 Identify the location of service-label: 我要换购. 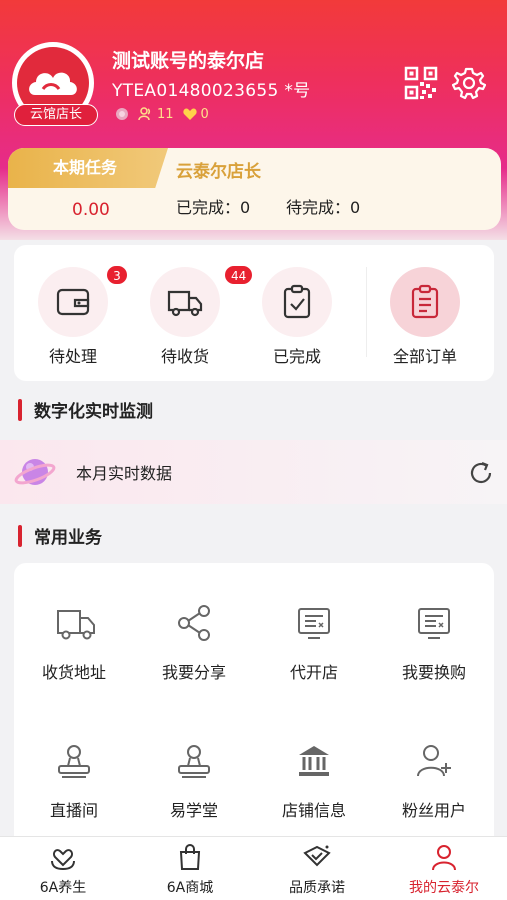
(433, 672).